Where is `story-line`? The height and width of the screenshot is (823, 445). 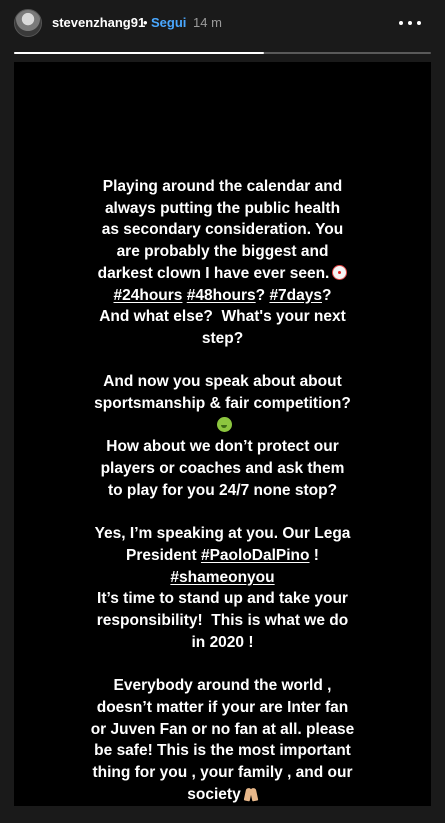
story-line is located at coordinates (222, 426).